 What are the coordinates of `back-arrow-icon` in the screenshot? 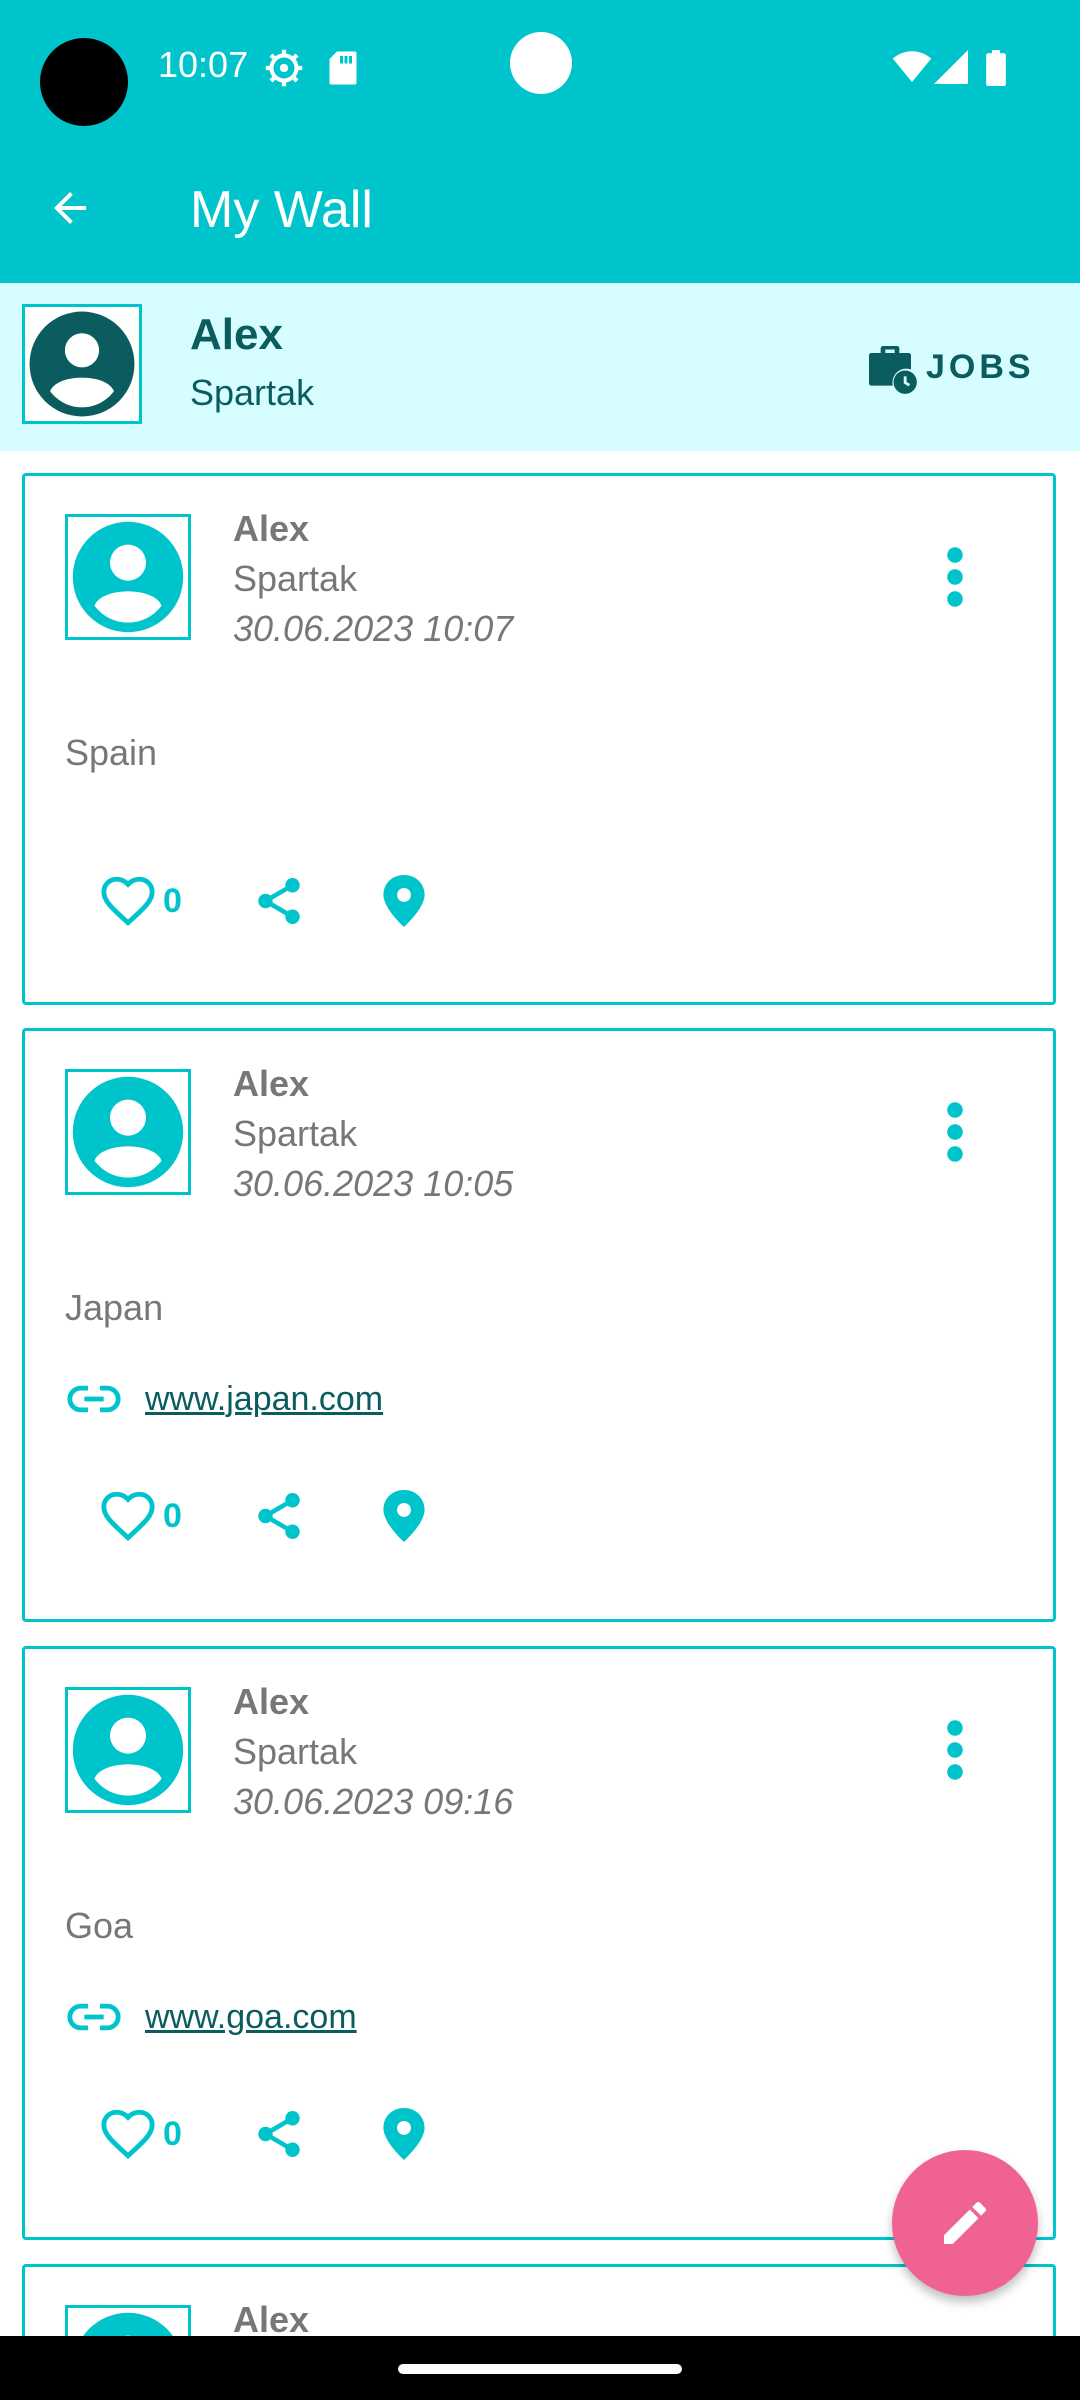 It's located at (70, 208).